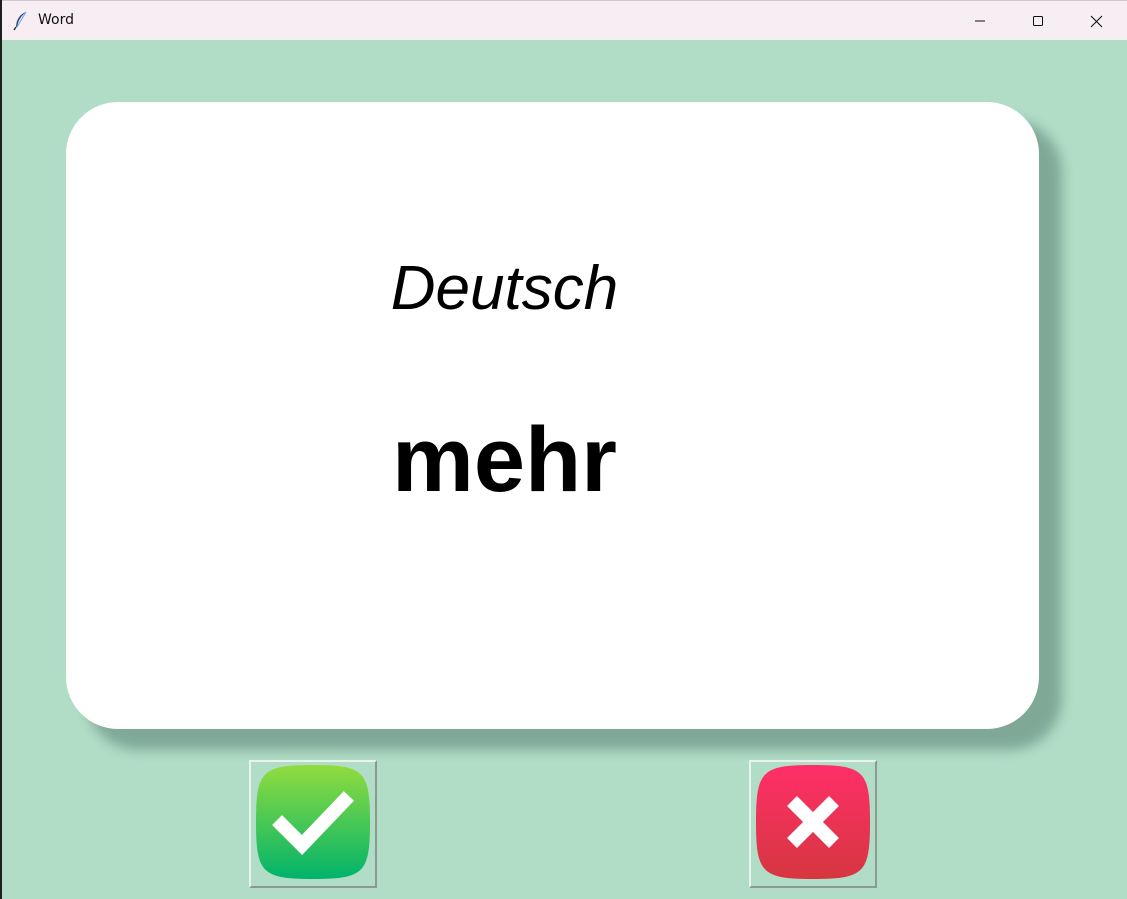 This screenshot has height=899, width=1127. I want to click on wrong-button, so click(813, 824).